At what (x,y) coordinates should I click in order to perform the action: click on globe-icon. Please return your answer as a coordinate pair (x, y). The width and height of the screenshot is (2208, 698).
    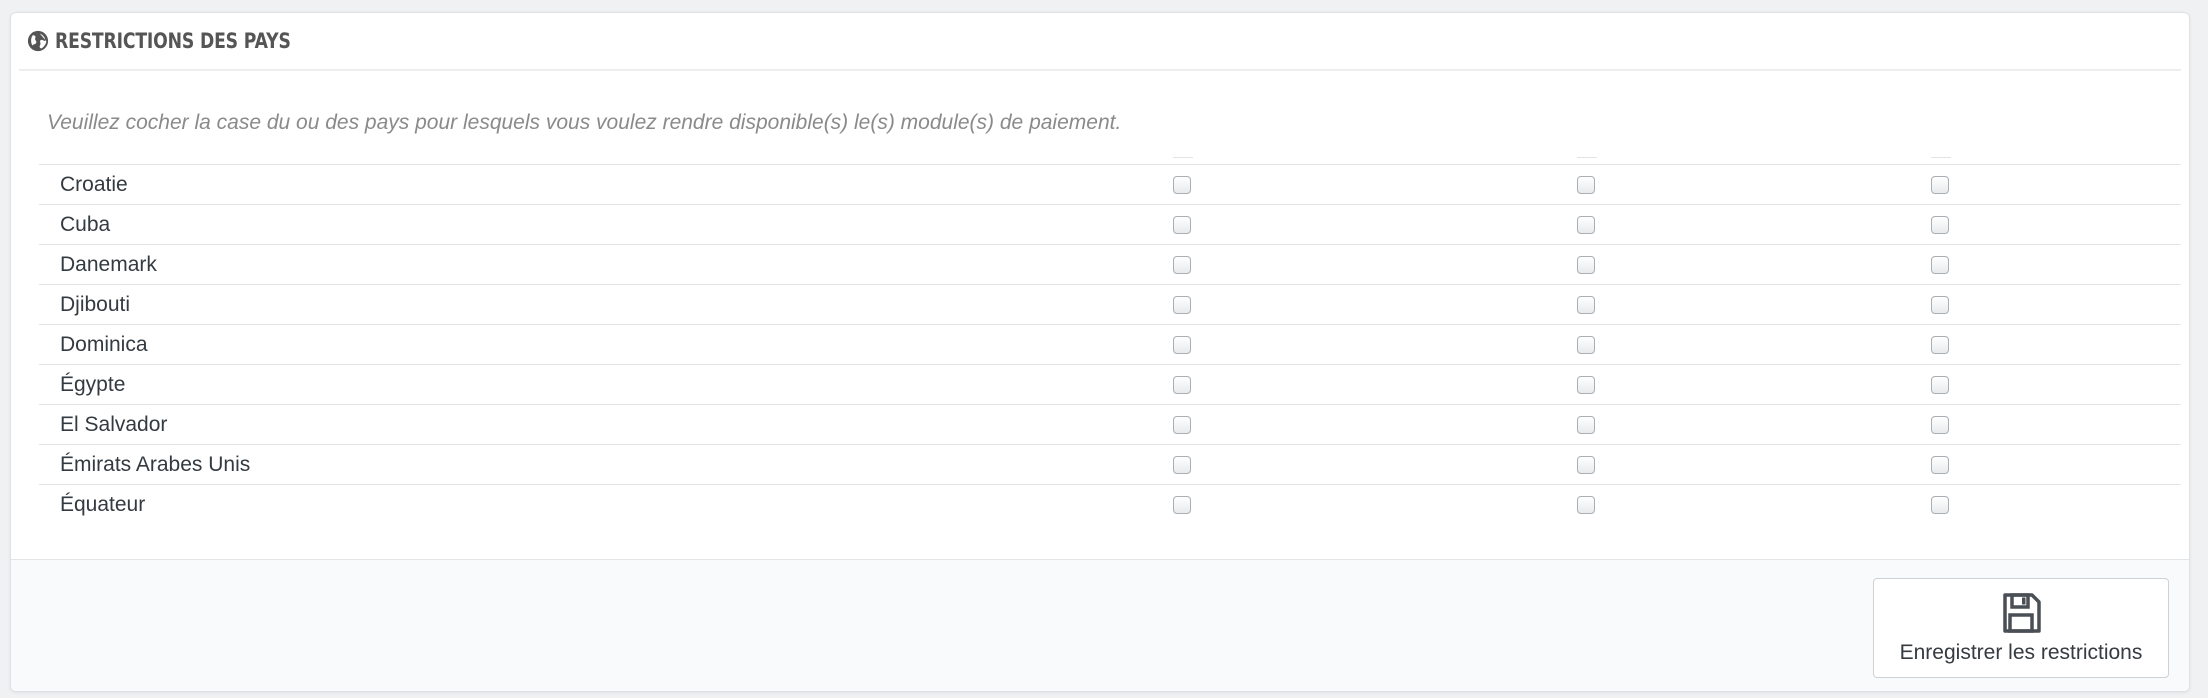
    Looking at the image, I should click on (38, 41).